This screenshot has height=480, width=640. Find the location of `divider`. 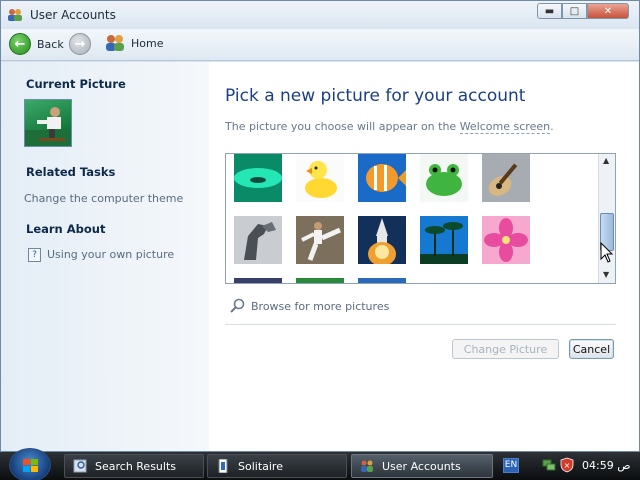

divider is located at coordinates (420, 324).